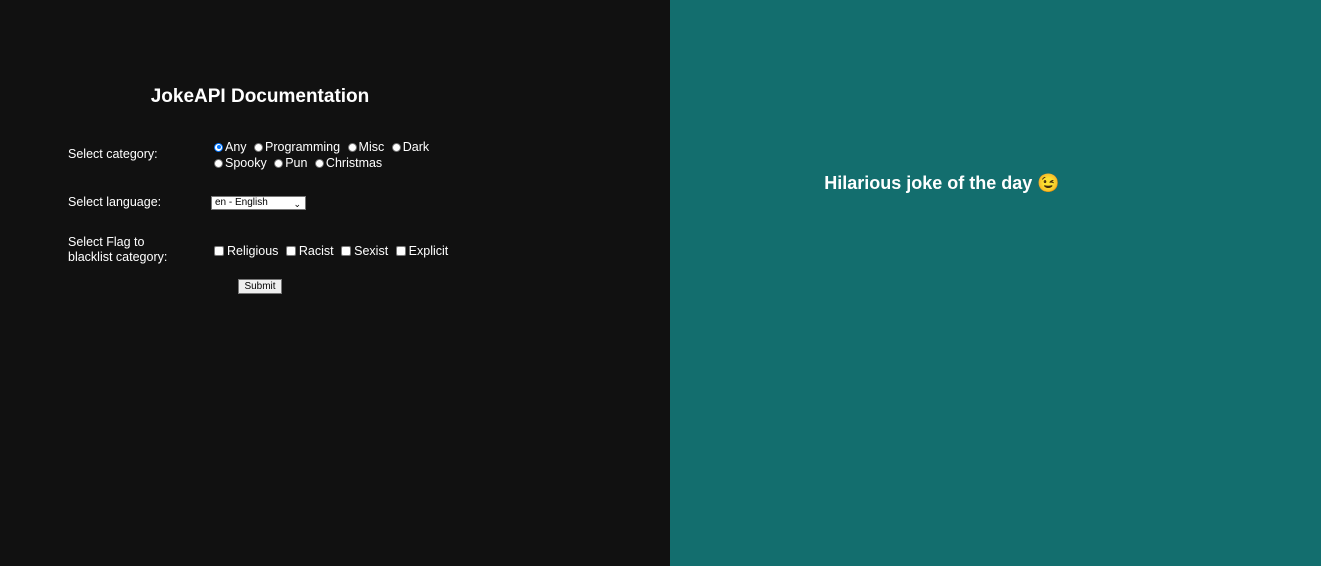 The height and width of the screenshot is (566, 1321). I want to click on flag-option-sexist: Sexist, so click(364, 251).